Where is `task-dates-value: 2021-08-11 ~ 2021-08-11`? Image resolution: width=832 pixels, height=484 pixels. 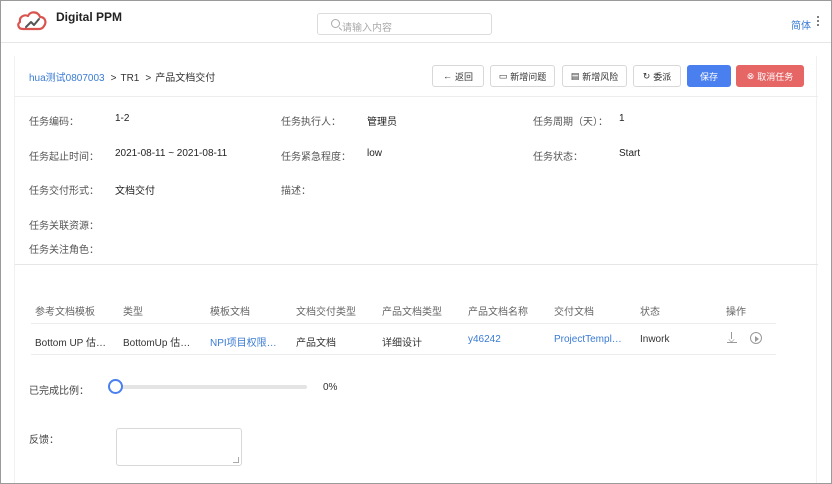
task-dates-value: 2021-08-11 ~ 2021-08-11 is located at coordinates (171, 153).